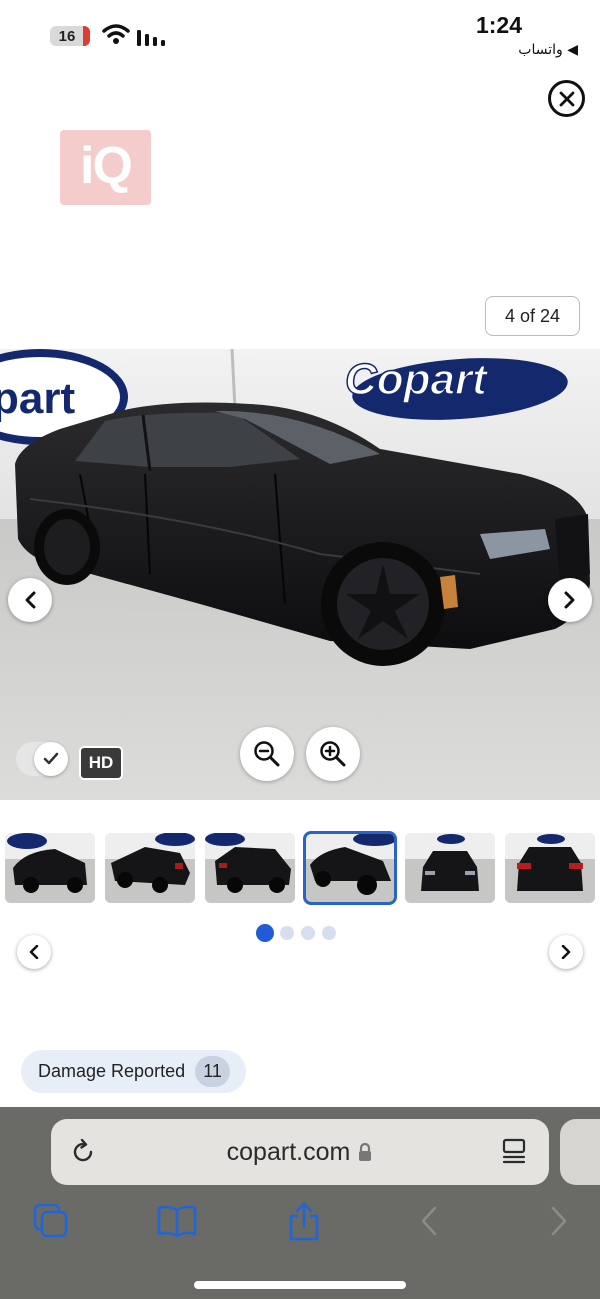  Describe the element at coordinates (83, 1152) in the screenshot. I see `reload-icon` at that location.